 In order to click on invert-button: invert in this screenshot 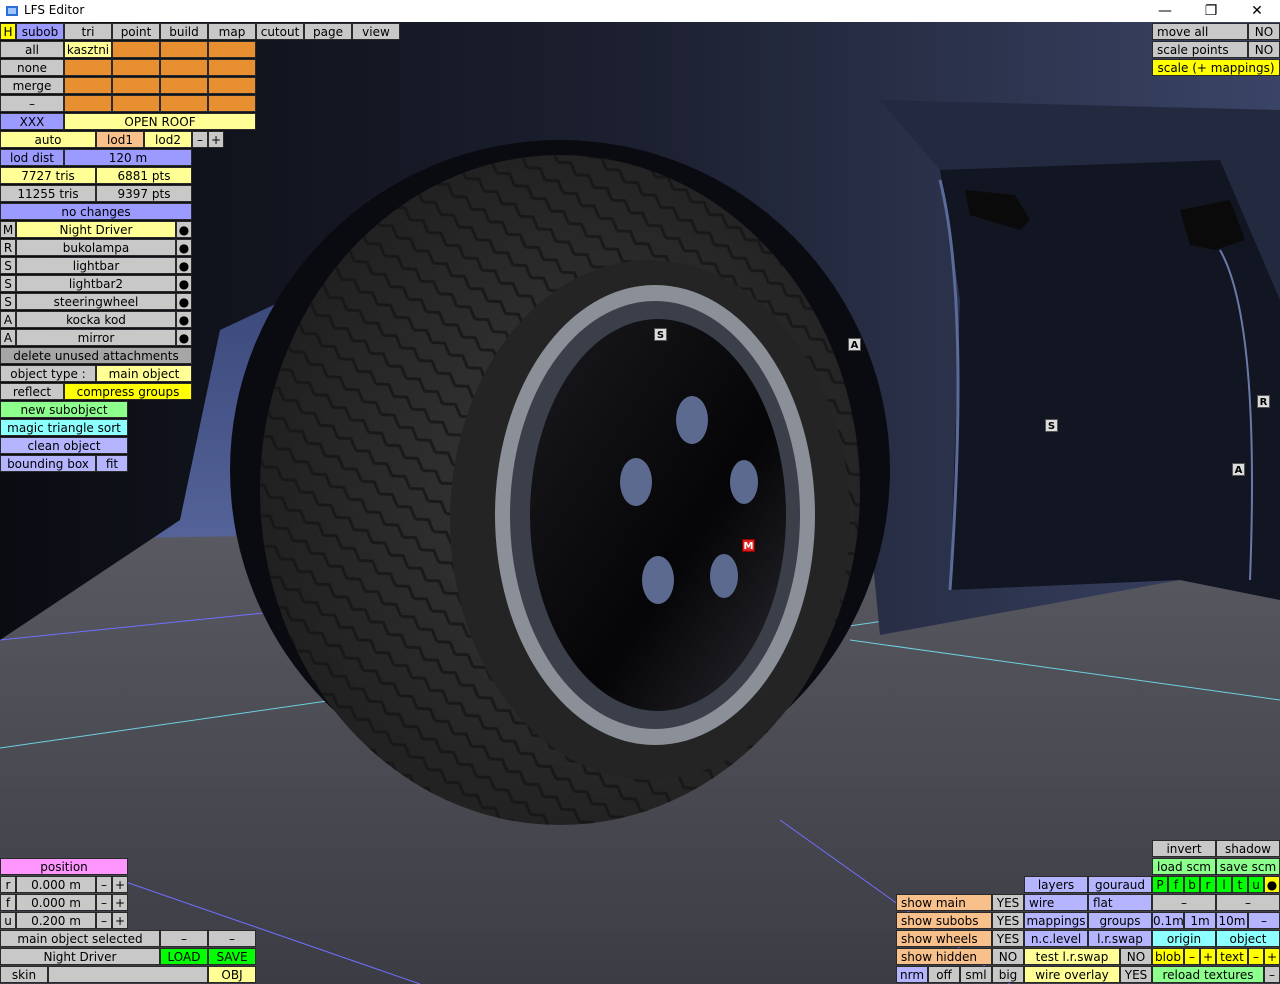, I will do `click(1184, 848)`.